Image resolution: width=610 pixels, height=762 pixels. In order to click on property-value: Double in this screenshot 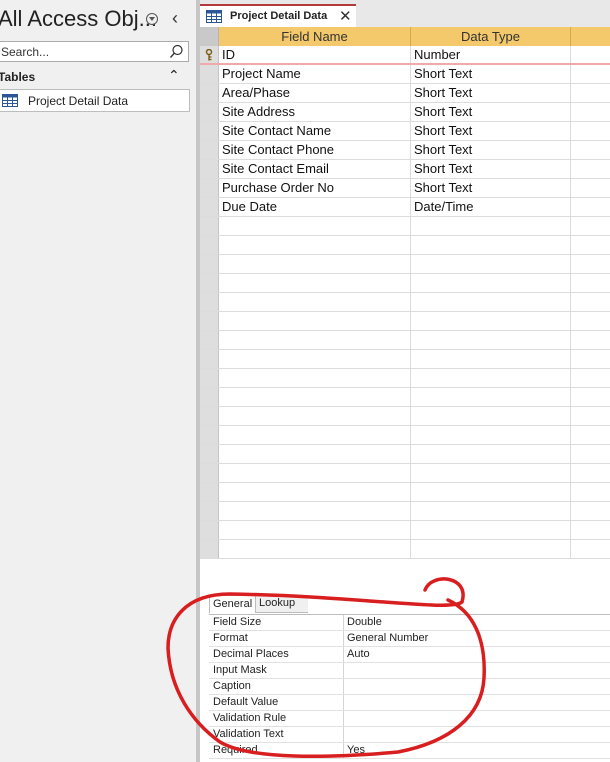, I will do `click(476, 622)`.